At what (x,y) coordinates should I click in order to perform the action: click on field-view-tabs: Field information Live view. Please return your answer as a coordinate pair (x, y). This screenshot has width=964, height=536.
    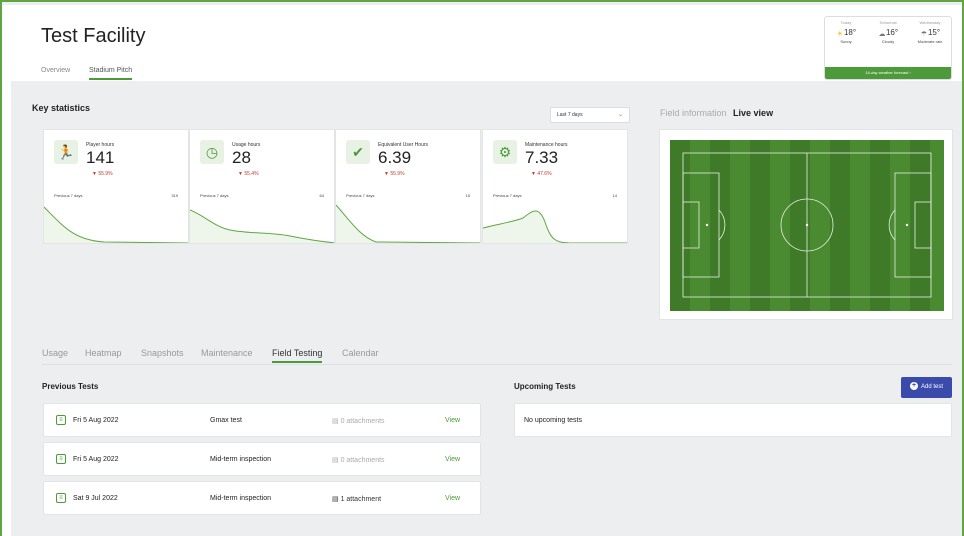
    Looking at the image, I should click on (716, 113).